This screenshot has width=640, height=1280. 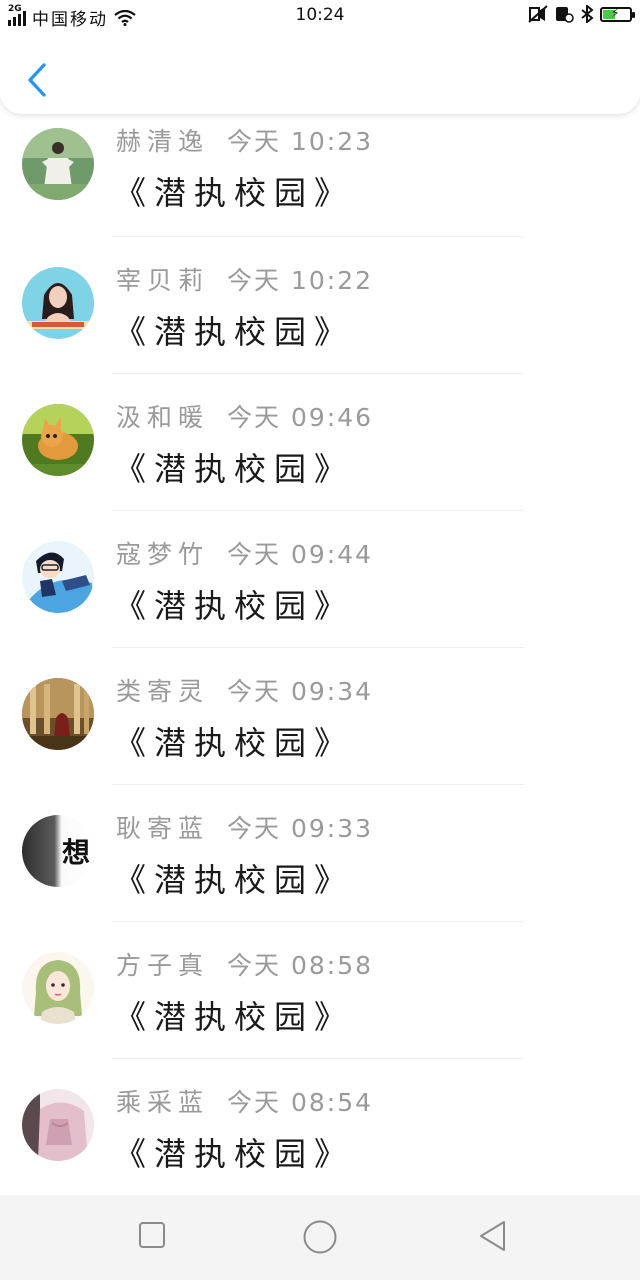 I want to click on message-row: 汲和暖 今天 09:46 《潜执校园》, so click(x=320, y=442).